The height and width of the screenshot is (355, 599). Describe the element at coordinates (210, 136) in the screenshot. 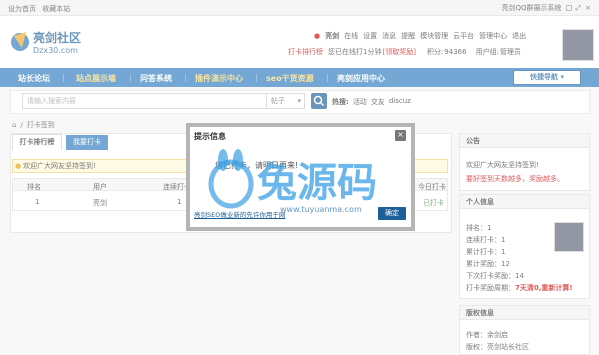

I see `dialog-title: 提示信息` at that location.